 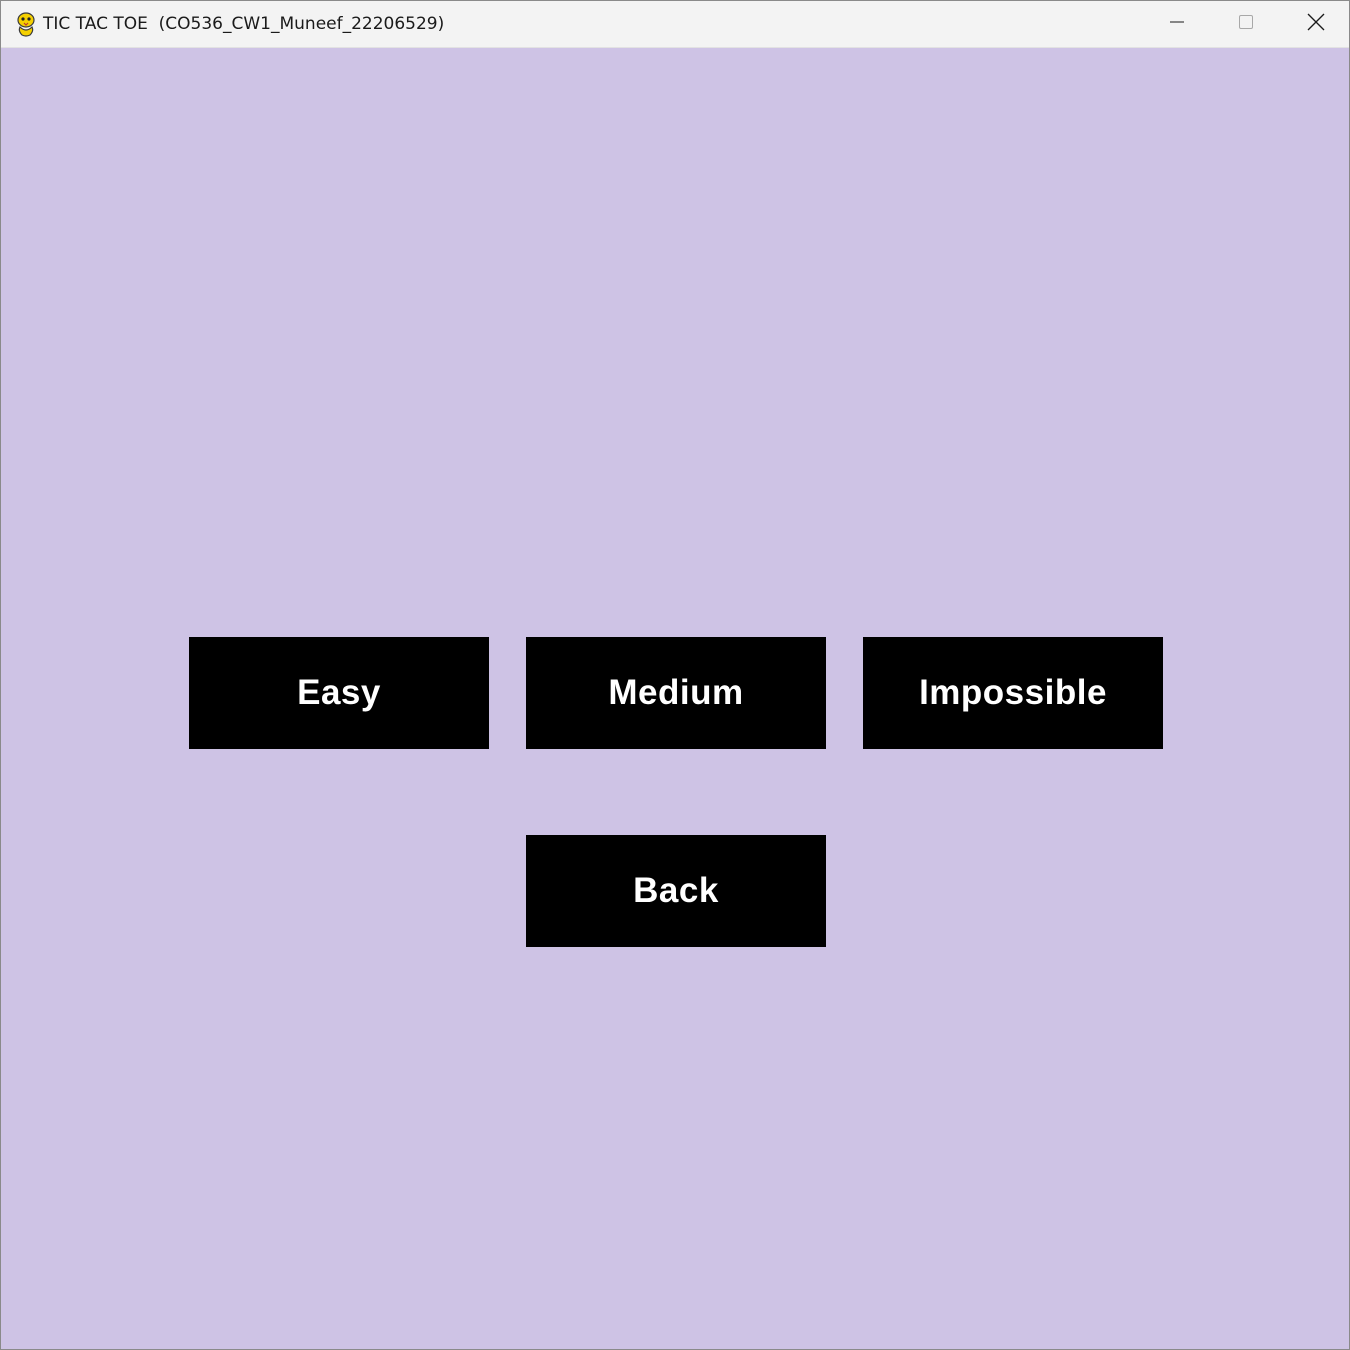 What do you see at coordinates (244, 24) in the screenshot?
I see `window-title: TIC TAC TOE (CO536_CW1_Muneef_22206529)` at bounding box center [244, 24].